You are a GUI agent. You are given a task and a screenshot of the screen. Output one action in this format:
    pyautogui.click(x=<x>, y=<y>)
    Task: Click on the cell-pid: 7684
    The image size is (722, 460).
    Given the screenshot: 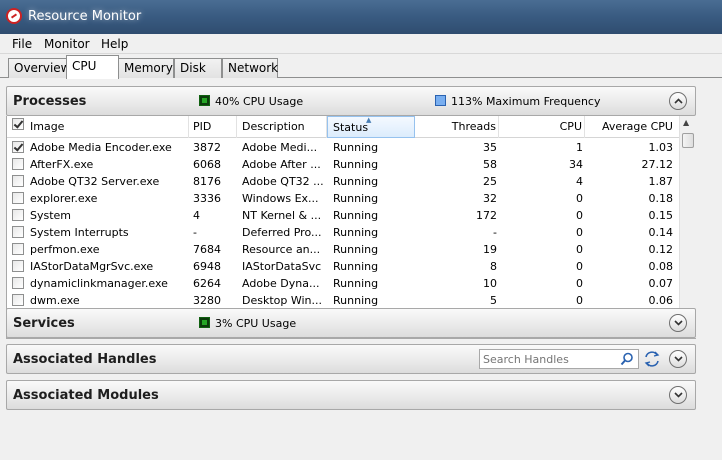 What is the action you would take?
    pyautogui.click(x=207, y=249)
    